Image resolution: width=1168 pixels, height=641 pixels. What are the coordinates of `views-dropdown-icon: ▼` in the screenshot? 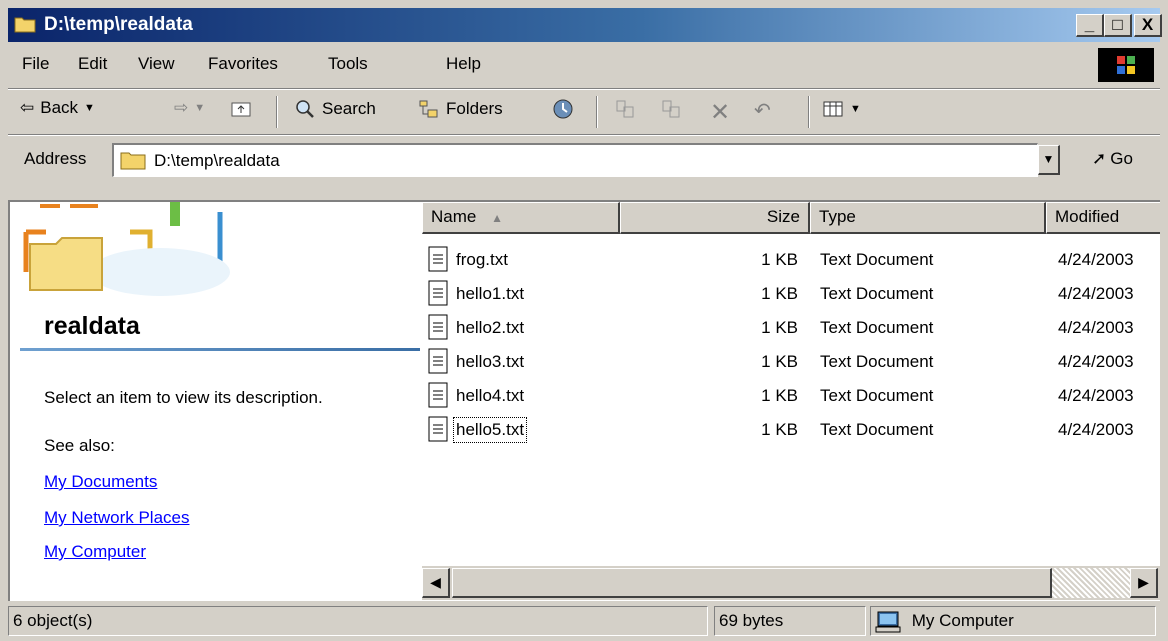 It's located at (855, 109).